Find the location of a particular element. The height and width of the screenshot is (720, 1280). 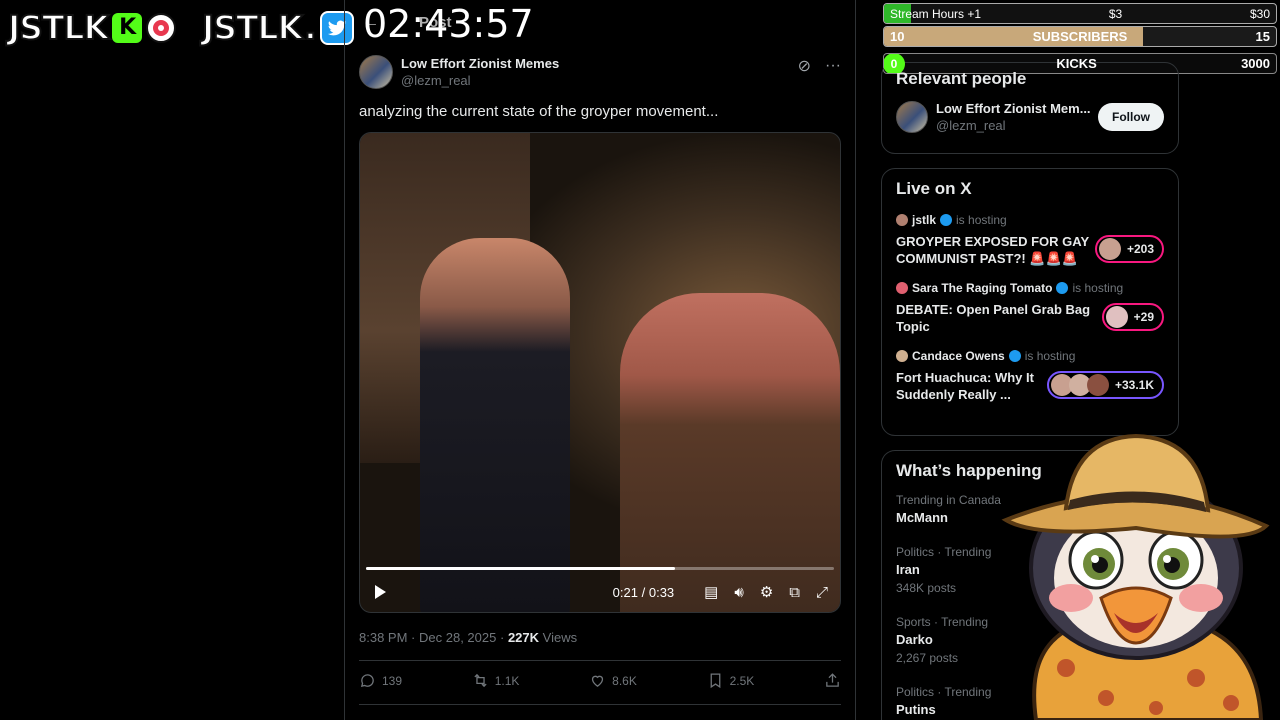

like-count: 8.6K is located at coordinates (624, 680).